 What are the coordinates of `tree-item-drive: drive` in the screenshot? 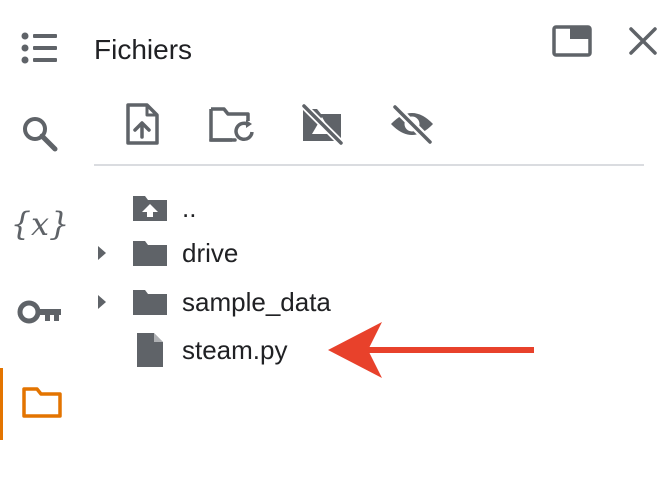 It's located at (310, 253).